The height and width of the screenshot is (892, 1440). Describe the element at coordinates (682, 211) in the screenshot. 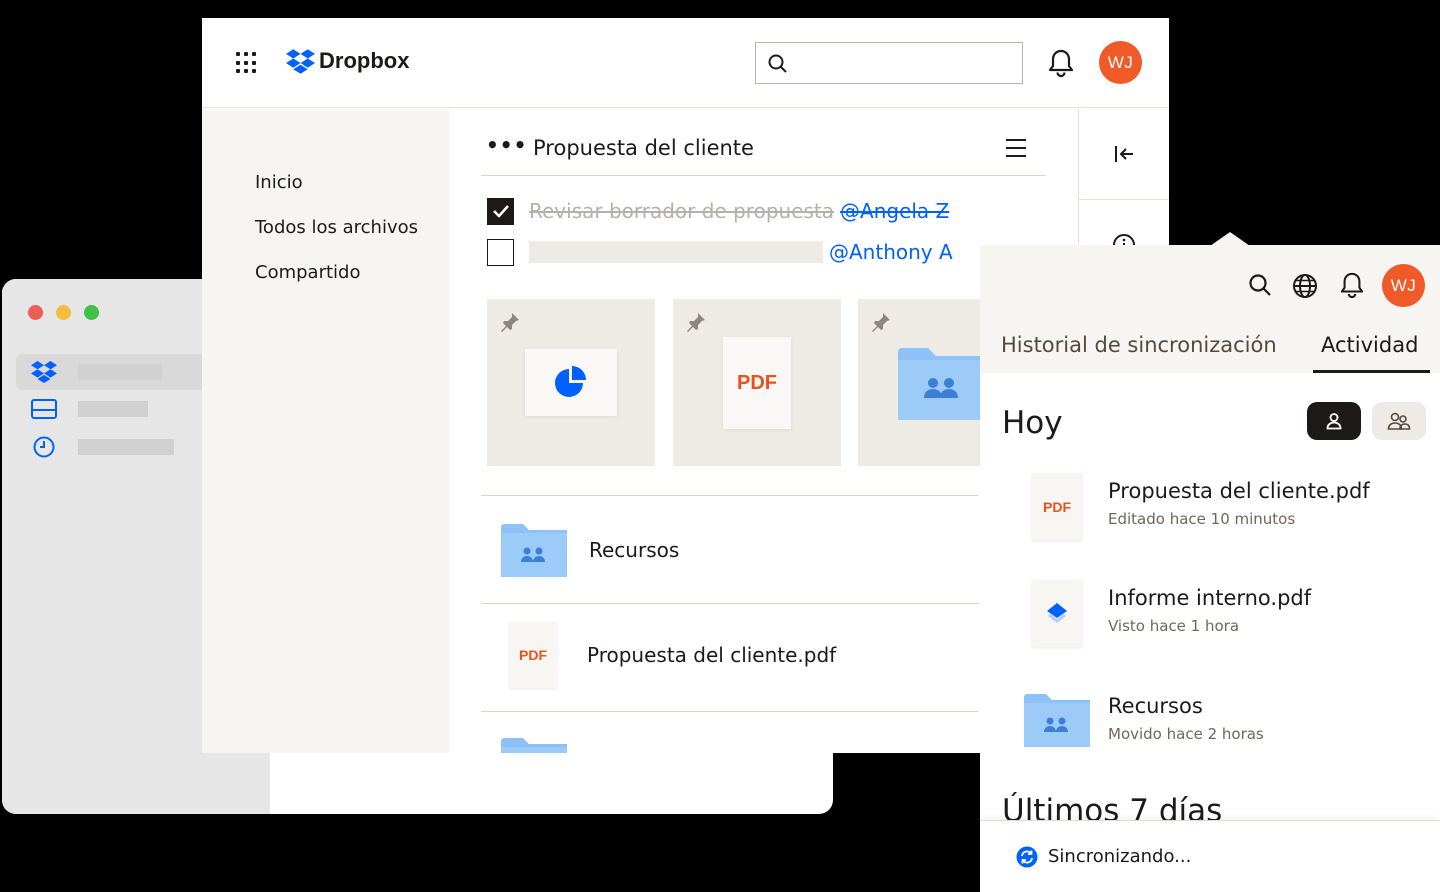

I see `task-text: Revisar borrador de propuesta` at that location.